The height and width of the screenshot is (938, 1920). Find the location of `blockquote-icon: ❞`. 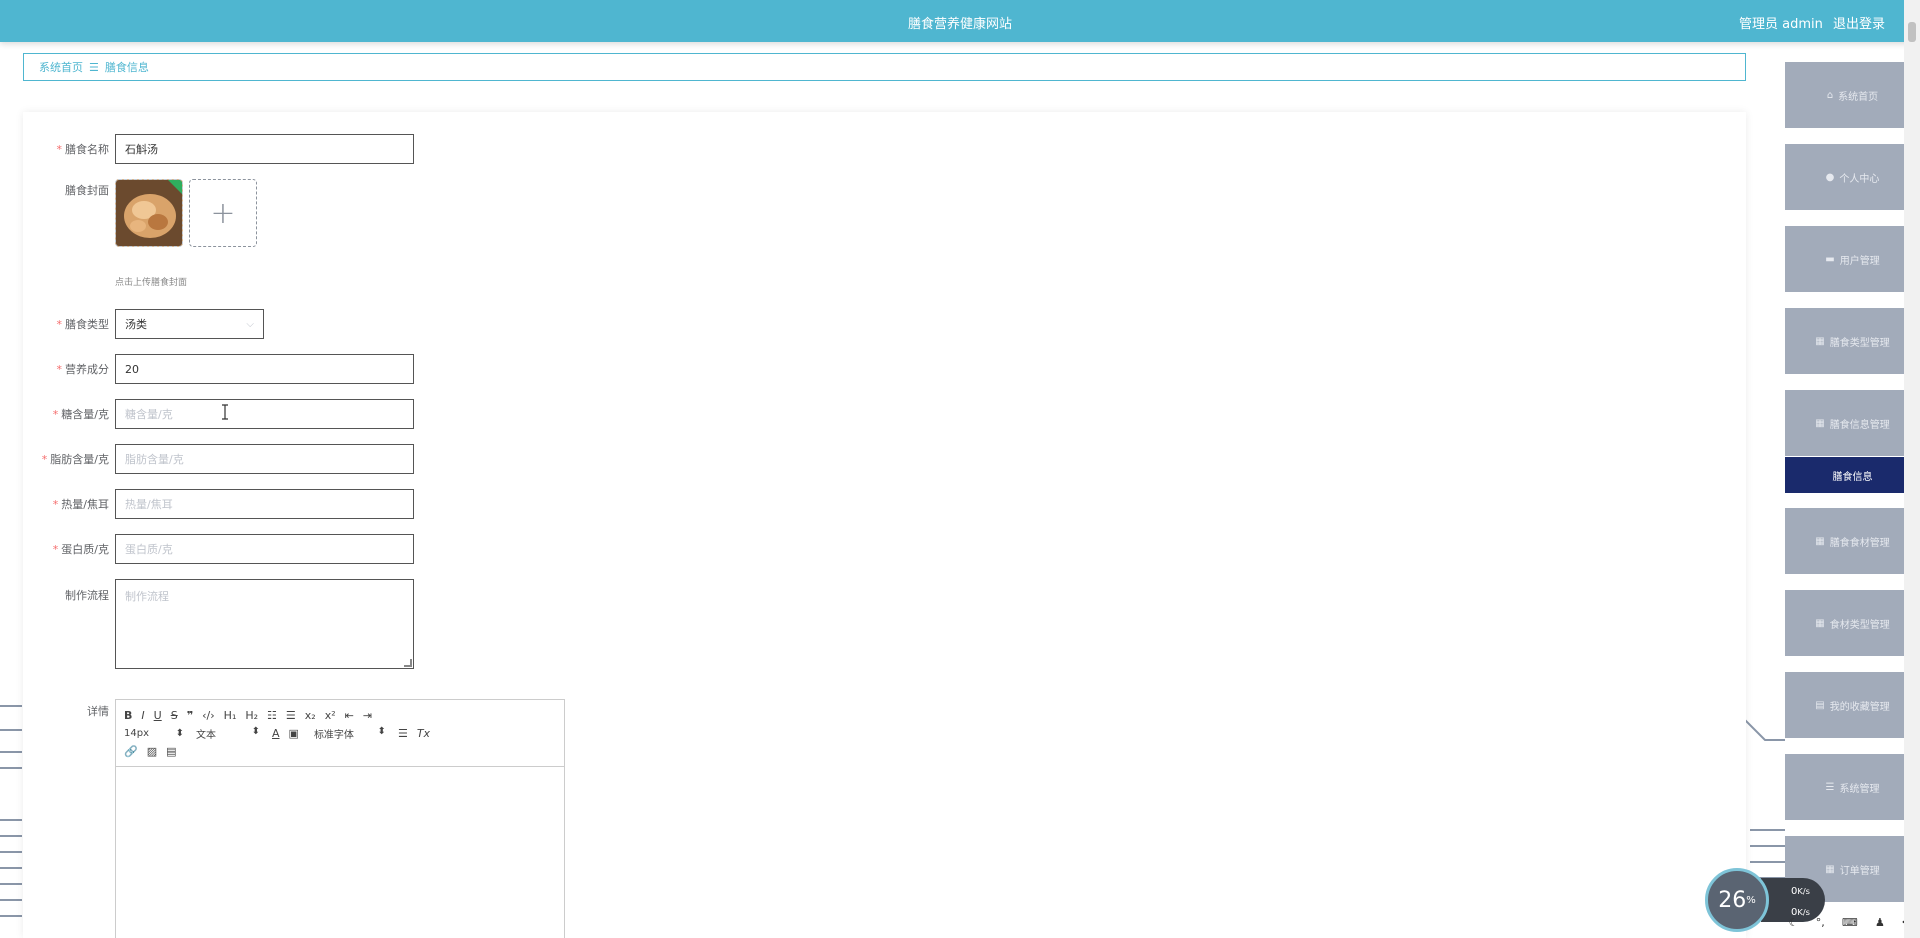

blockquote-icon: ❞ is located at coordinates (190, 715).